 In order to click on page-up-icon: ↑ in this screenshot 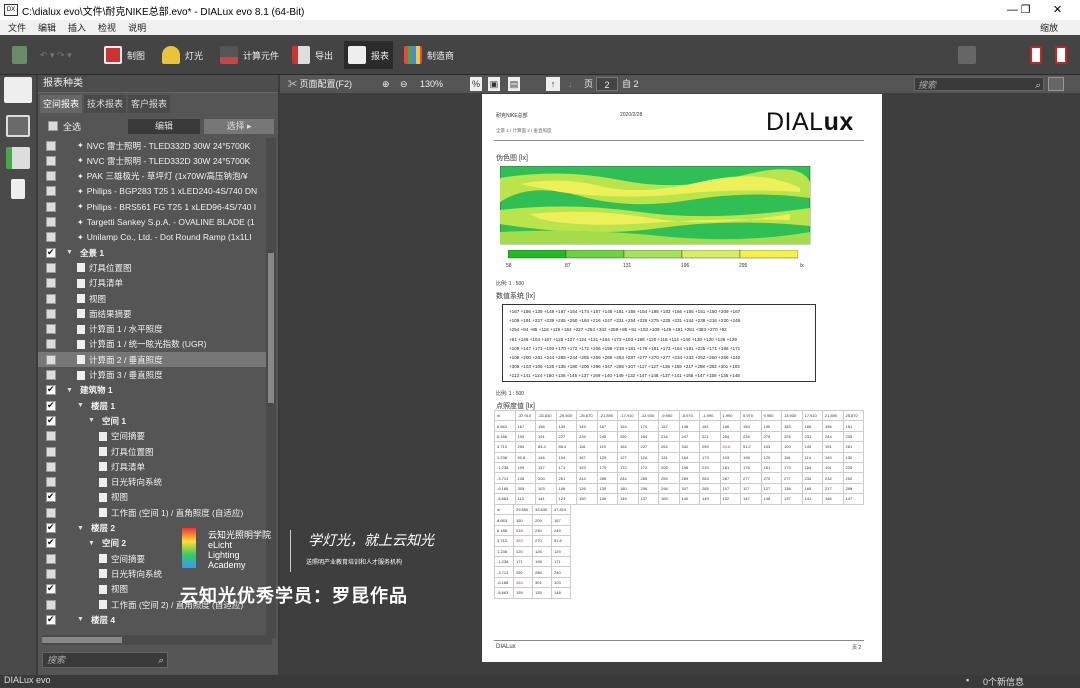, I will do `click(553, 84)`.